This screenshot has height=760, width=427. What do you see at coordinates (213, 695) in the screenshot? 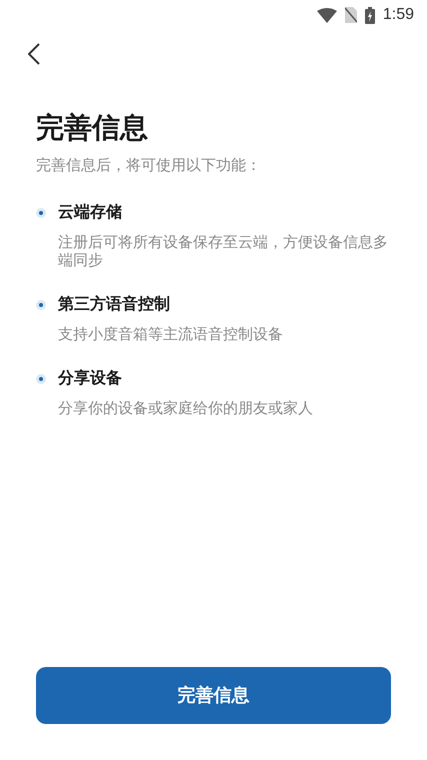
I see `complete-info-button: 完善信息` at bounding box center [213, 695].